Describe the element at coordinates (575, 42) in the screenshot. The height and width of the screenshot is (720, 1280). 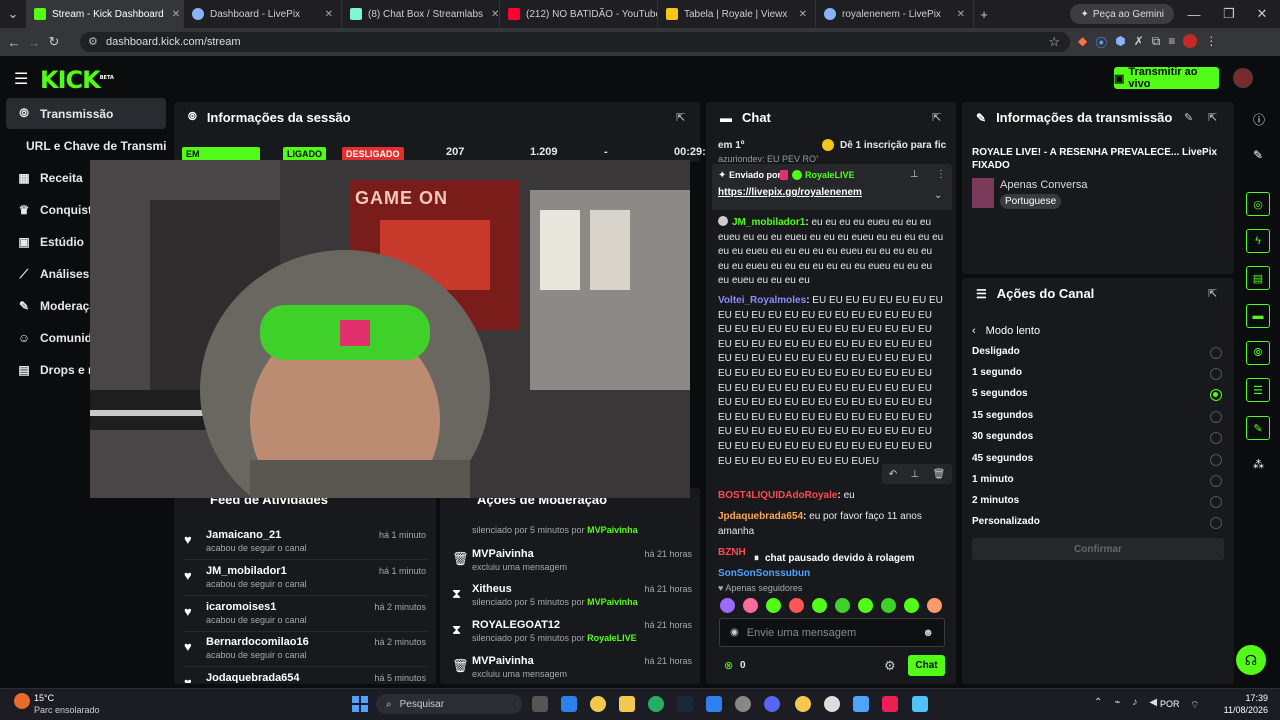
I see `url-field: ⚙ dashboard.kick.com/stream ☆` at that location.